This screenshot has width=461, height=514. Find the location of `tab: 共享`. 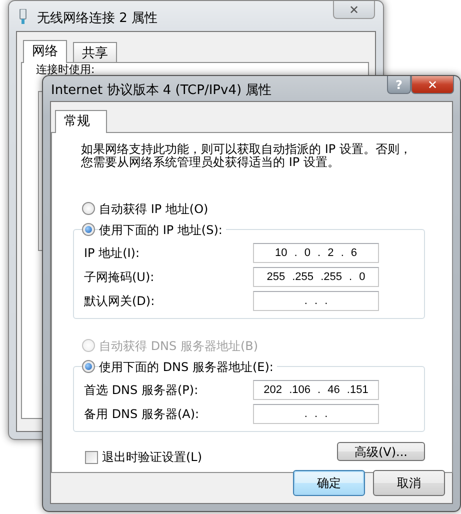

tab: 共享 is located at coordinates (95, 52).